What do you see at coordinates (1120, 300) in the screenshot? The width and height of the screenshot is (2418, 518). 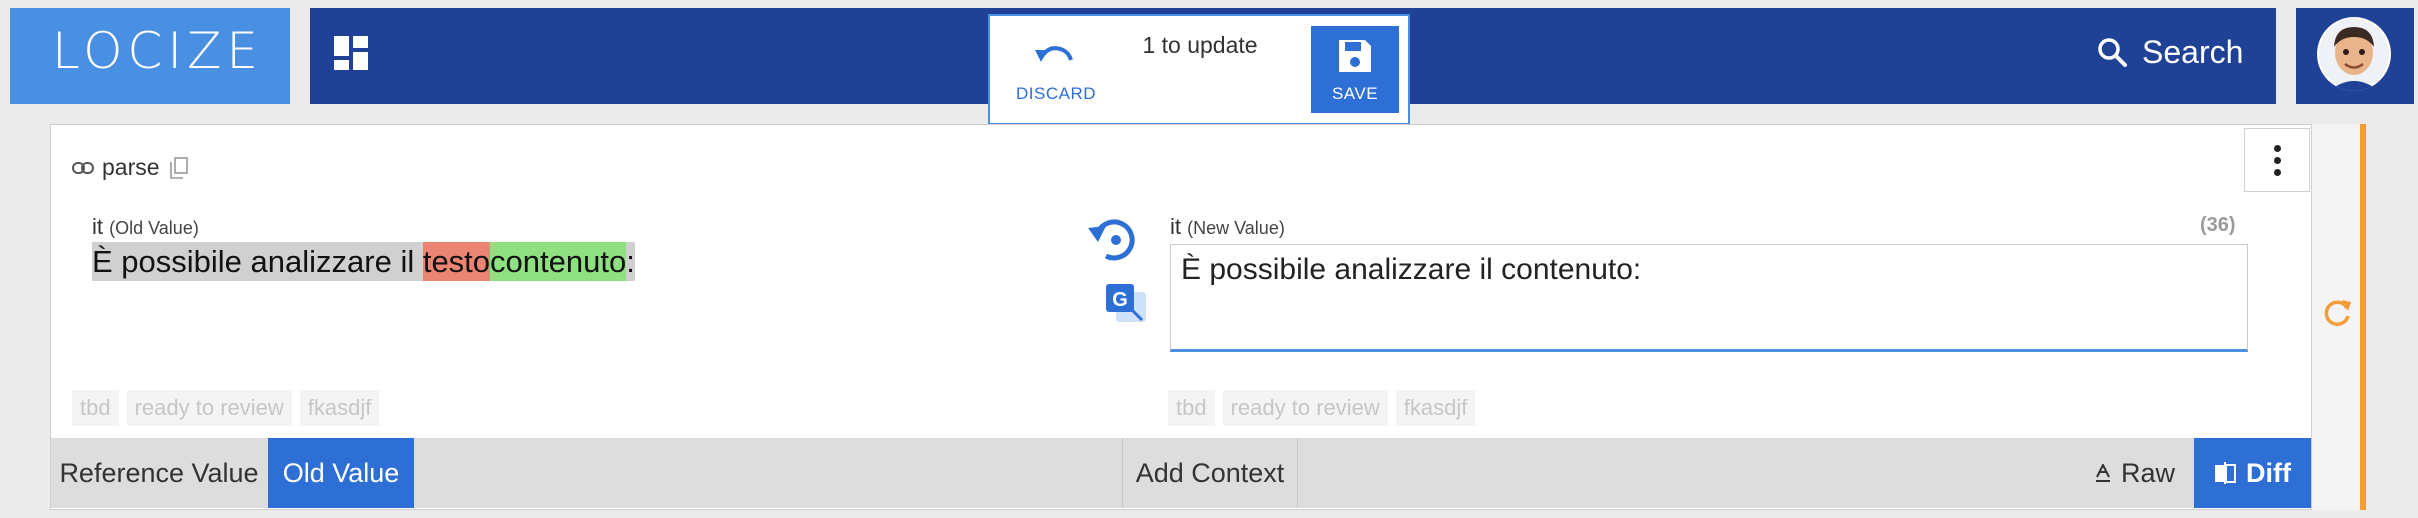 I see `svg-text: G` at bounding box center [1120, 300].